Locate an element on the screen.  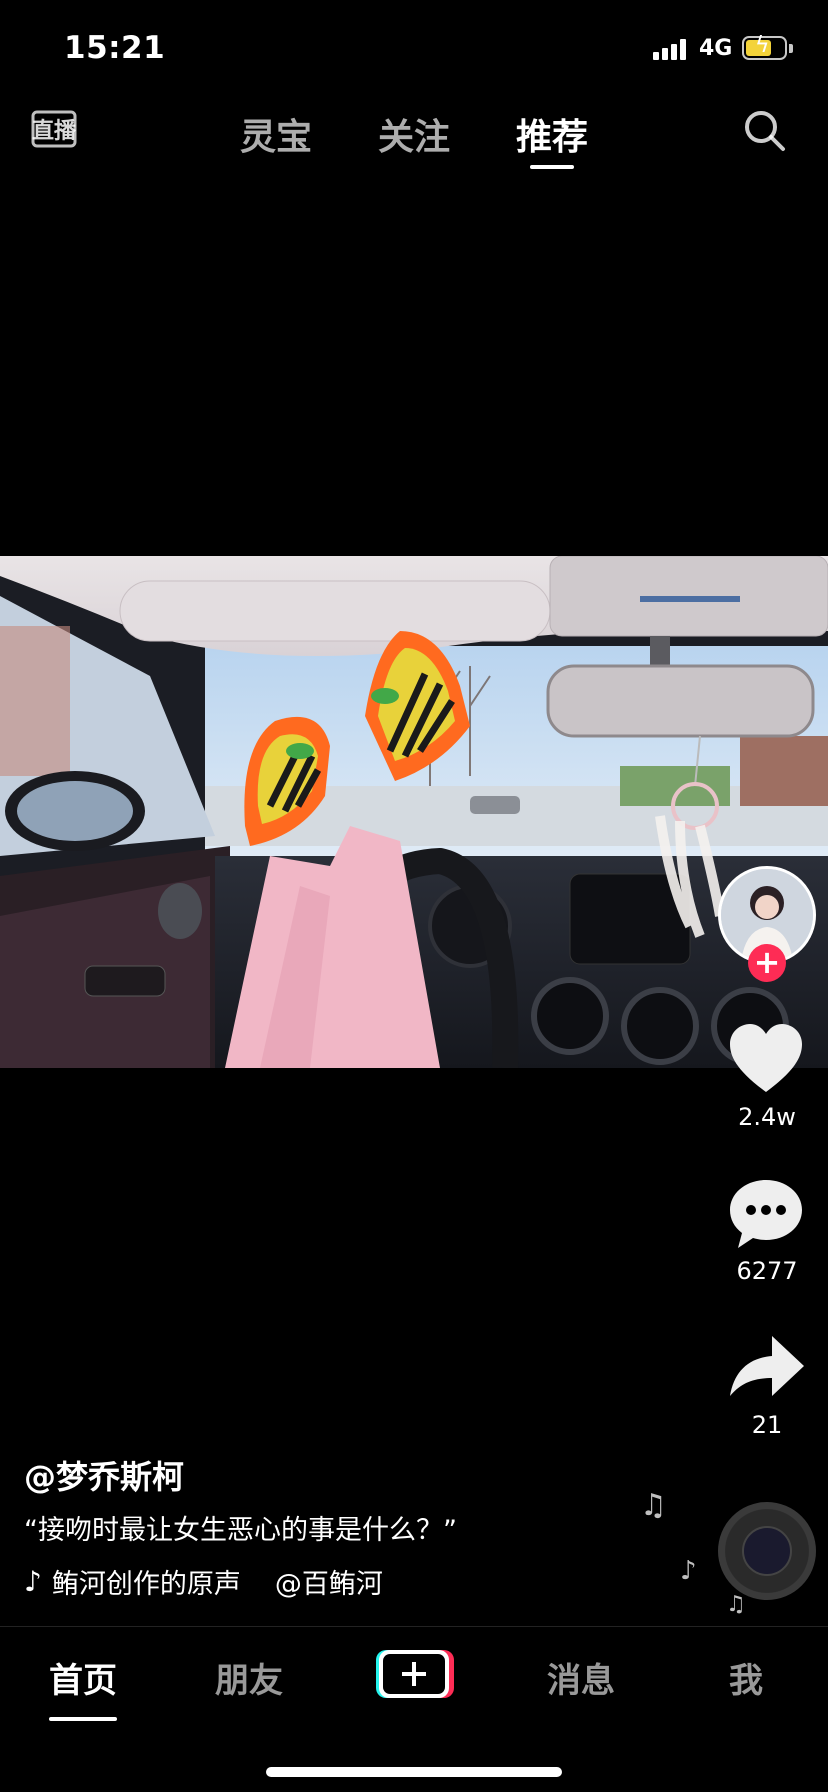
live-icon: 直播 is located at coordinates (54, 128).